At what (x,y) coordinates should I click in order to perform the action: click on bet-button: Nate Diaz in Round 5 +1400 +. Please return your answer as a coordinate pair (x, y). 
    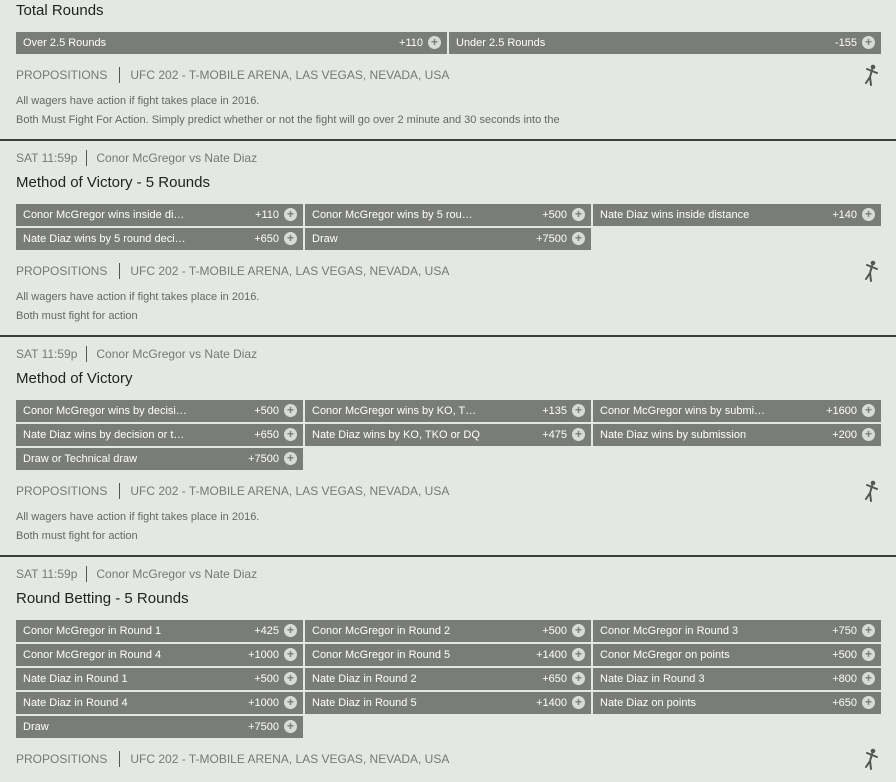
    Looking at the image, I should click on (448, 703).